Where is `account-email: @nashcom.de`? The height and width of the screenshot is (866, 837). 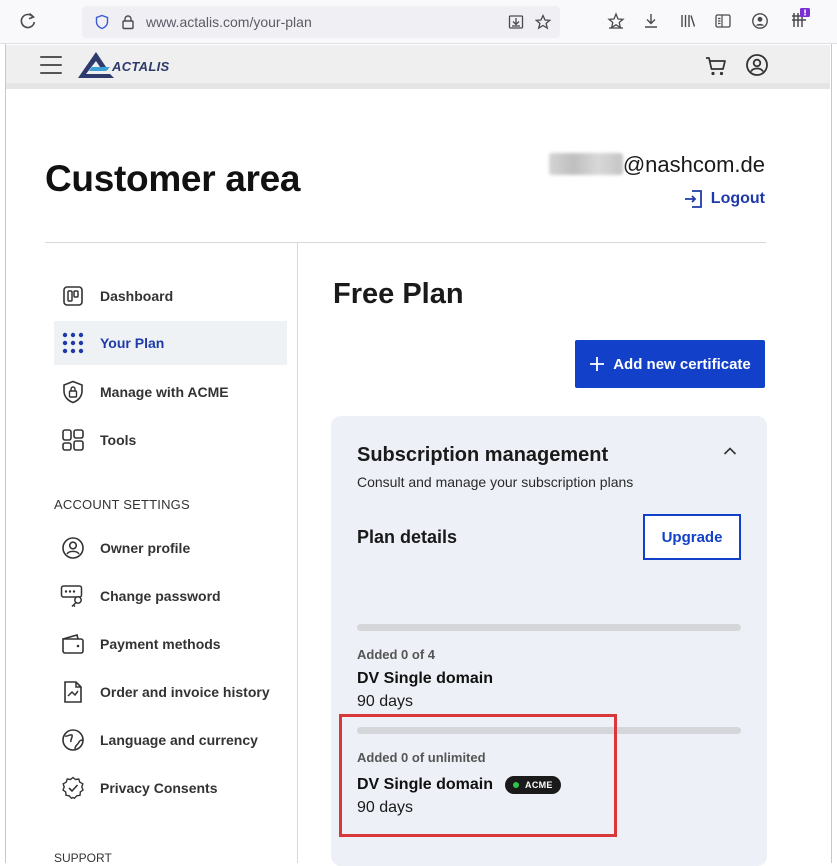
account-email: @nashcom.de is located at coordinates (656, 165).